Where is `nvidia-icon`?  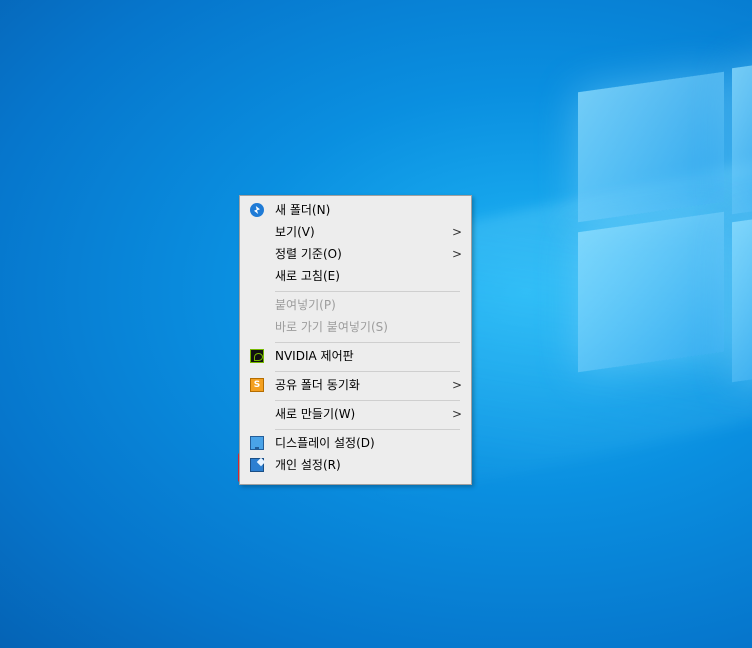
nvidia-icon is located at coordinates (257, 356).